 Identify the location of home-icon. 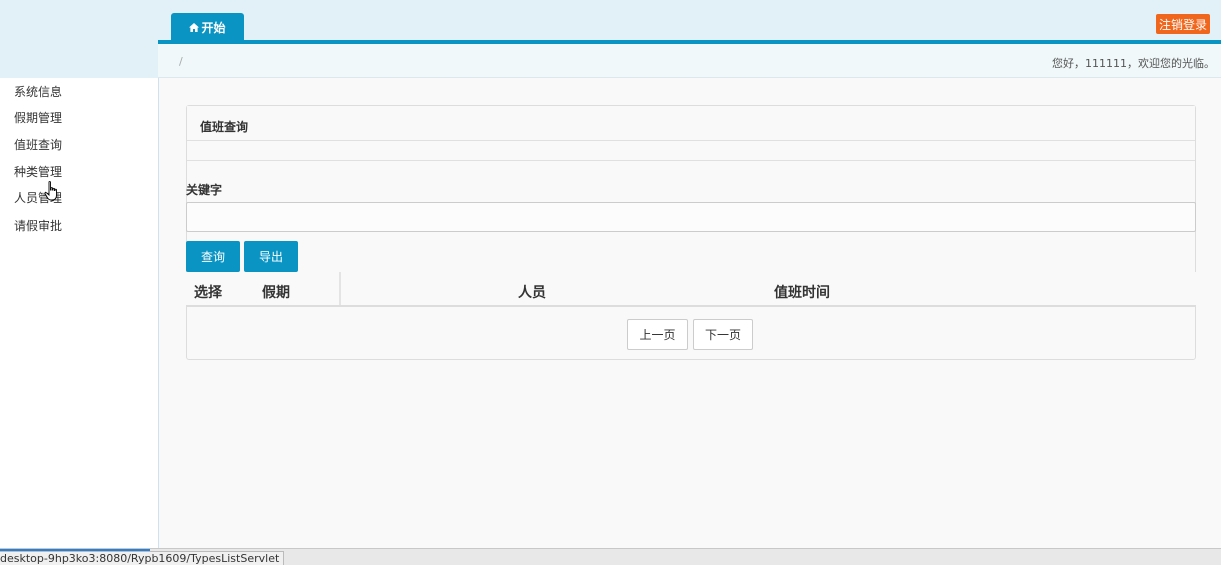
(194, 27).